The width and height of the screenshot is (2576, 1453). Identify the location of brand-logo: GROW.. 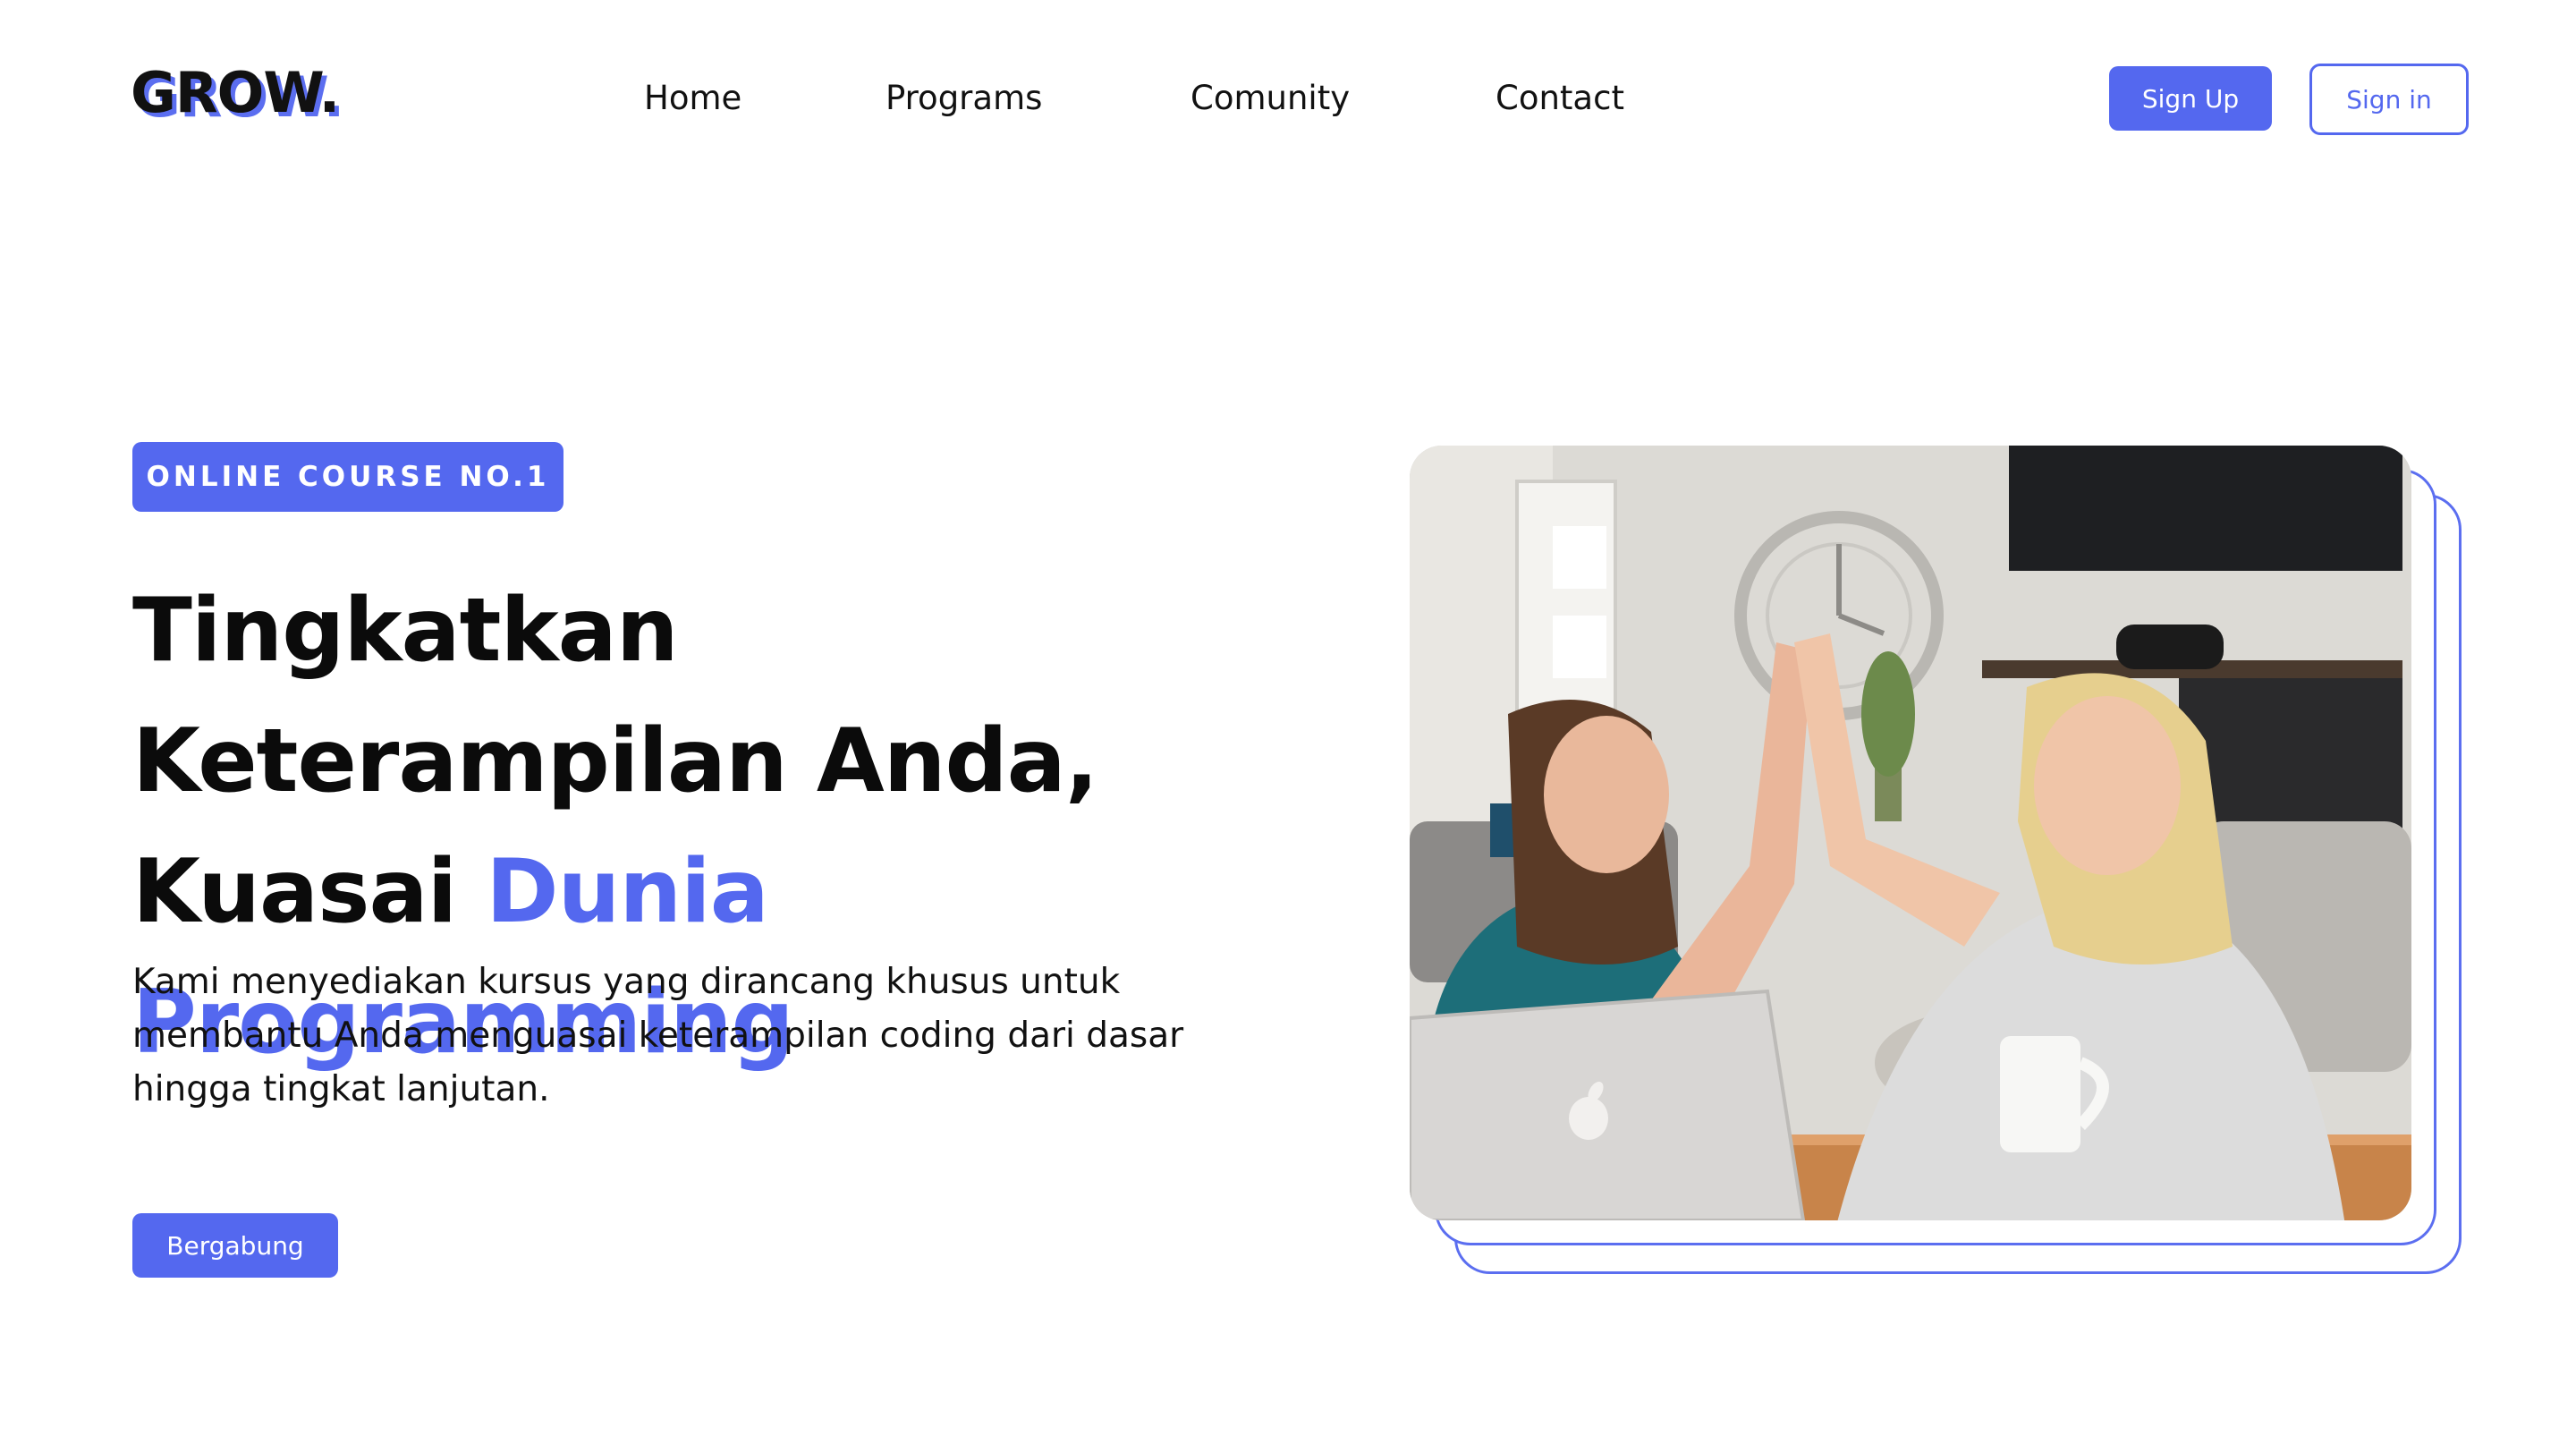
(235, 93).